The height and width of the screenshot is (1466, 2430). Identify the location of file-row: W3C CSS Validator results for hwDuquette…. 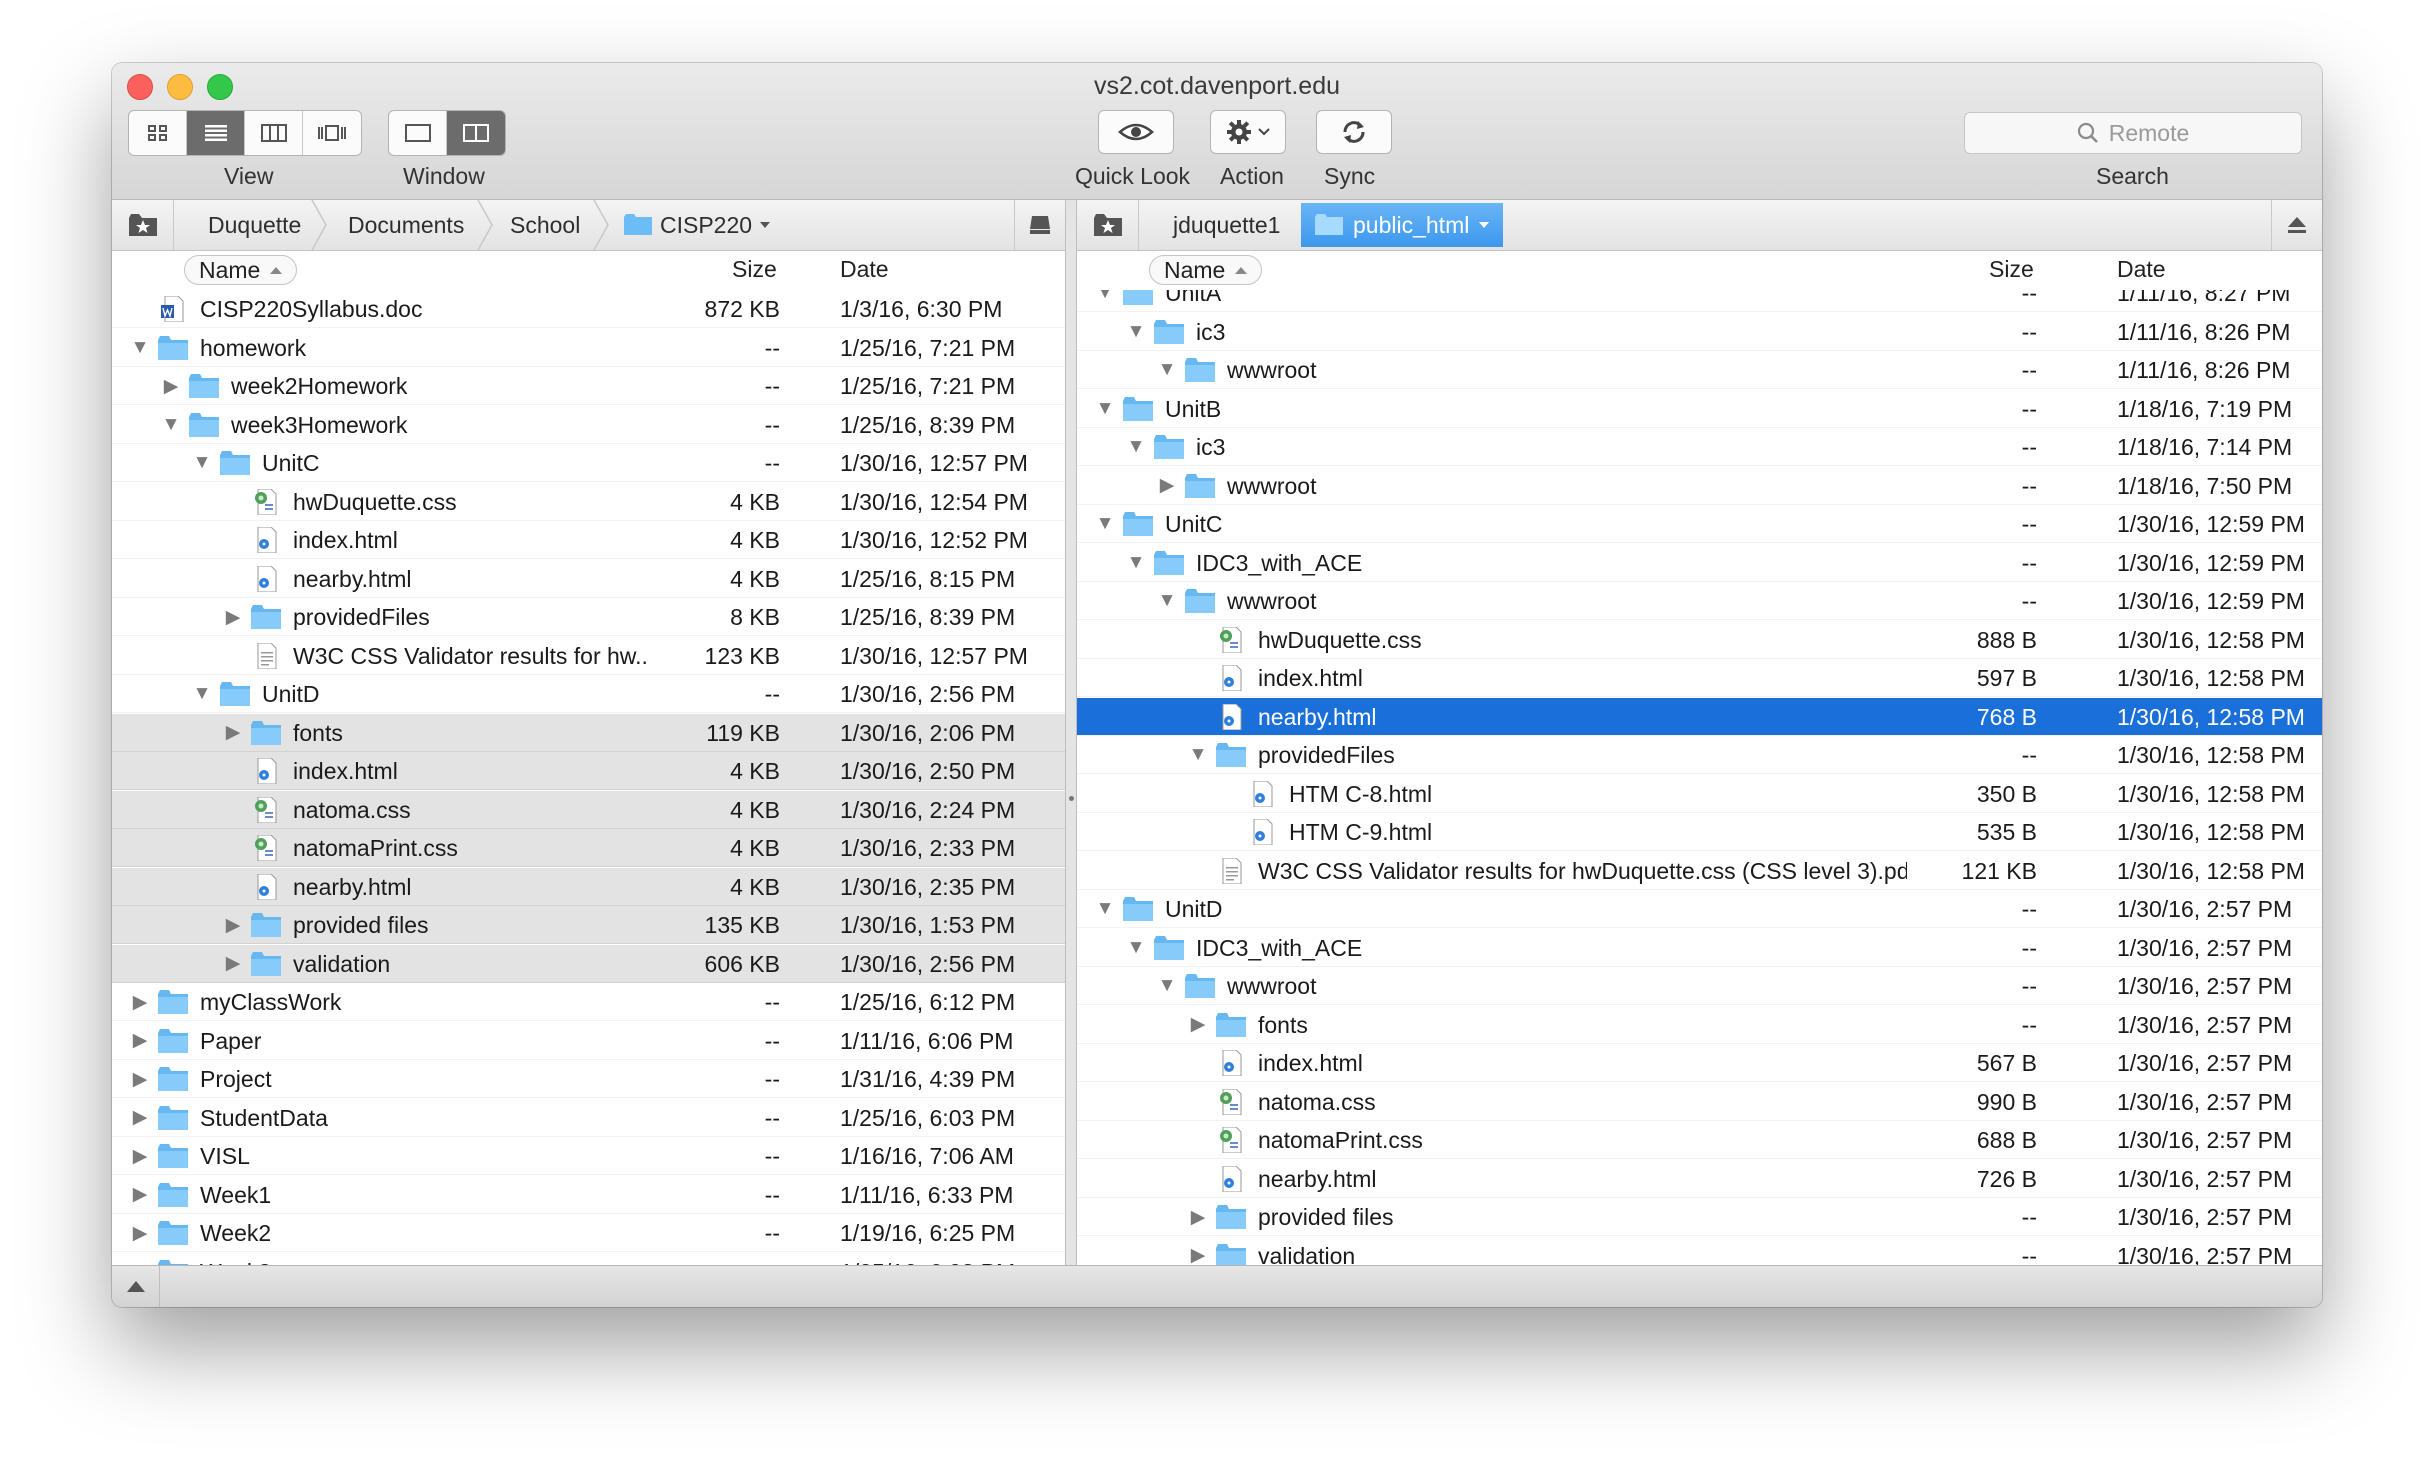
(1699, 871).